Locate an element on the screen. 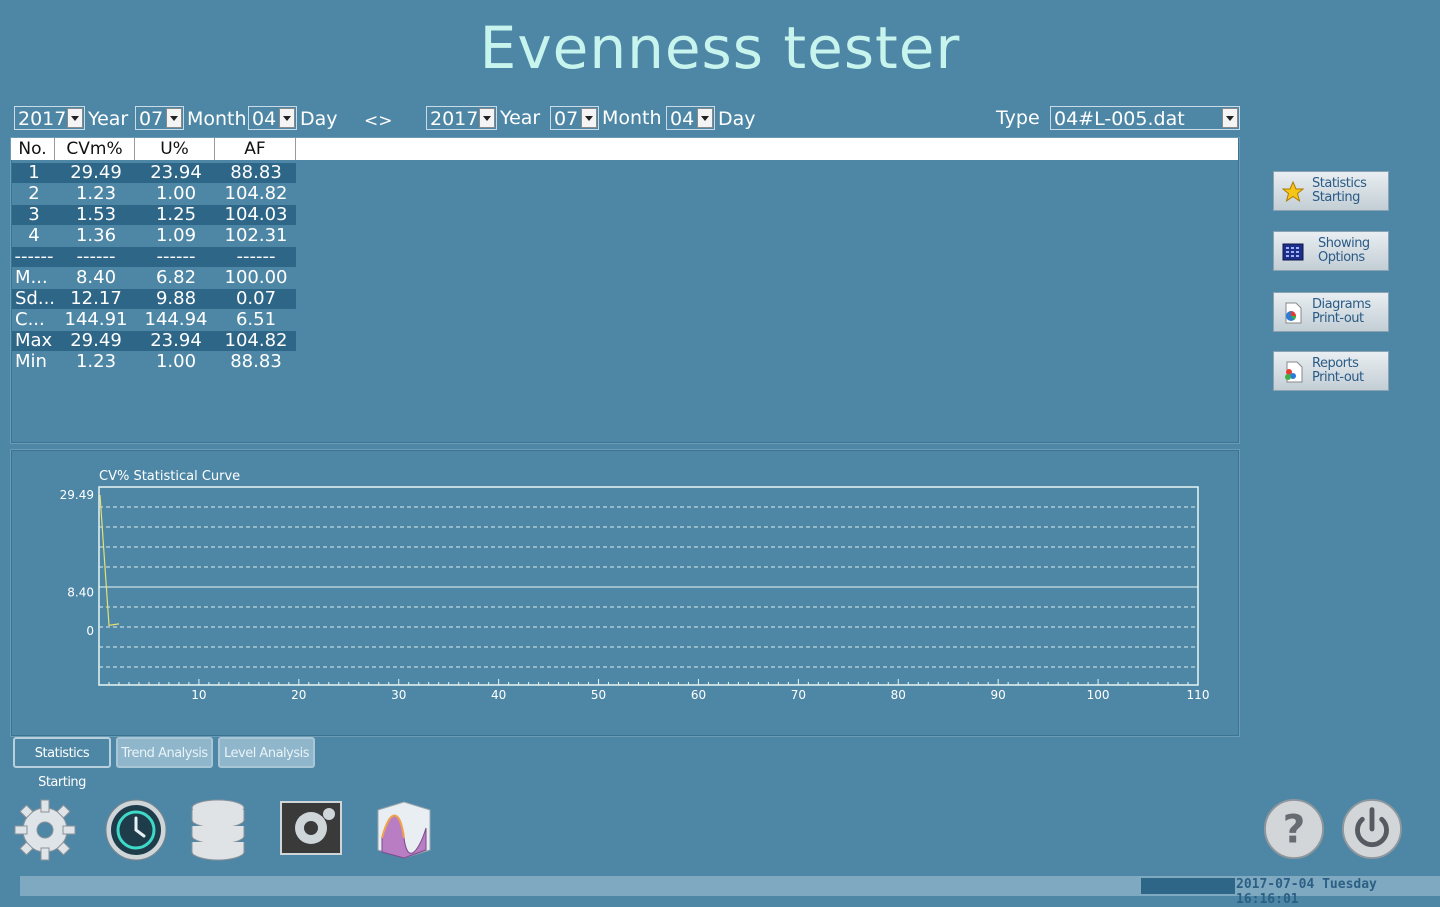 This screenshot has width=1440, height=907. to-year-select: 2017 is located at coordinates (461, 118).